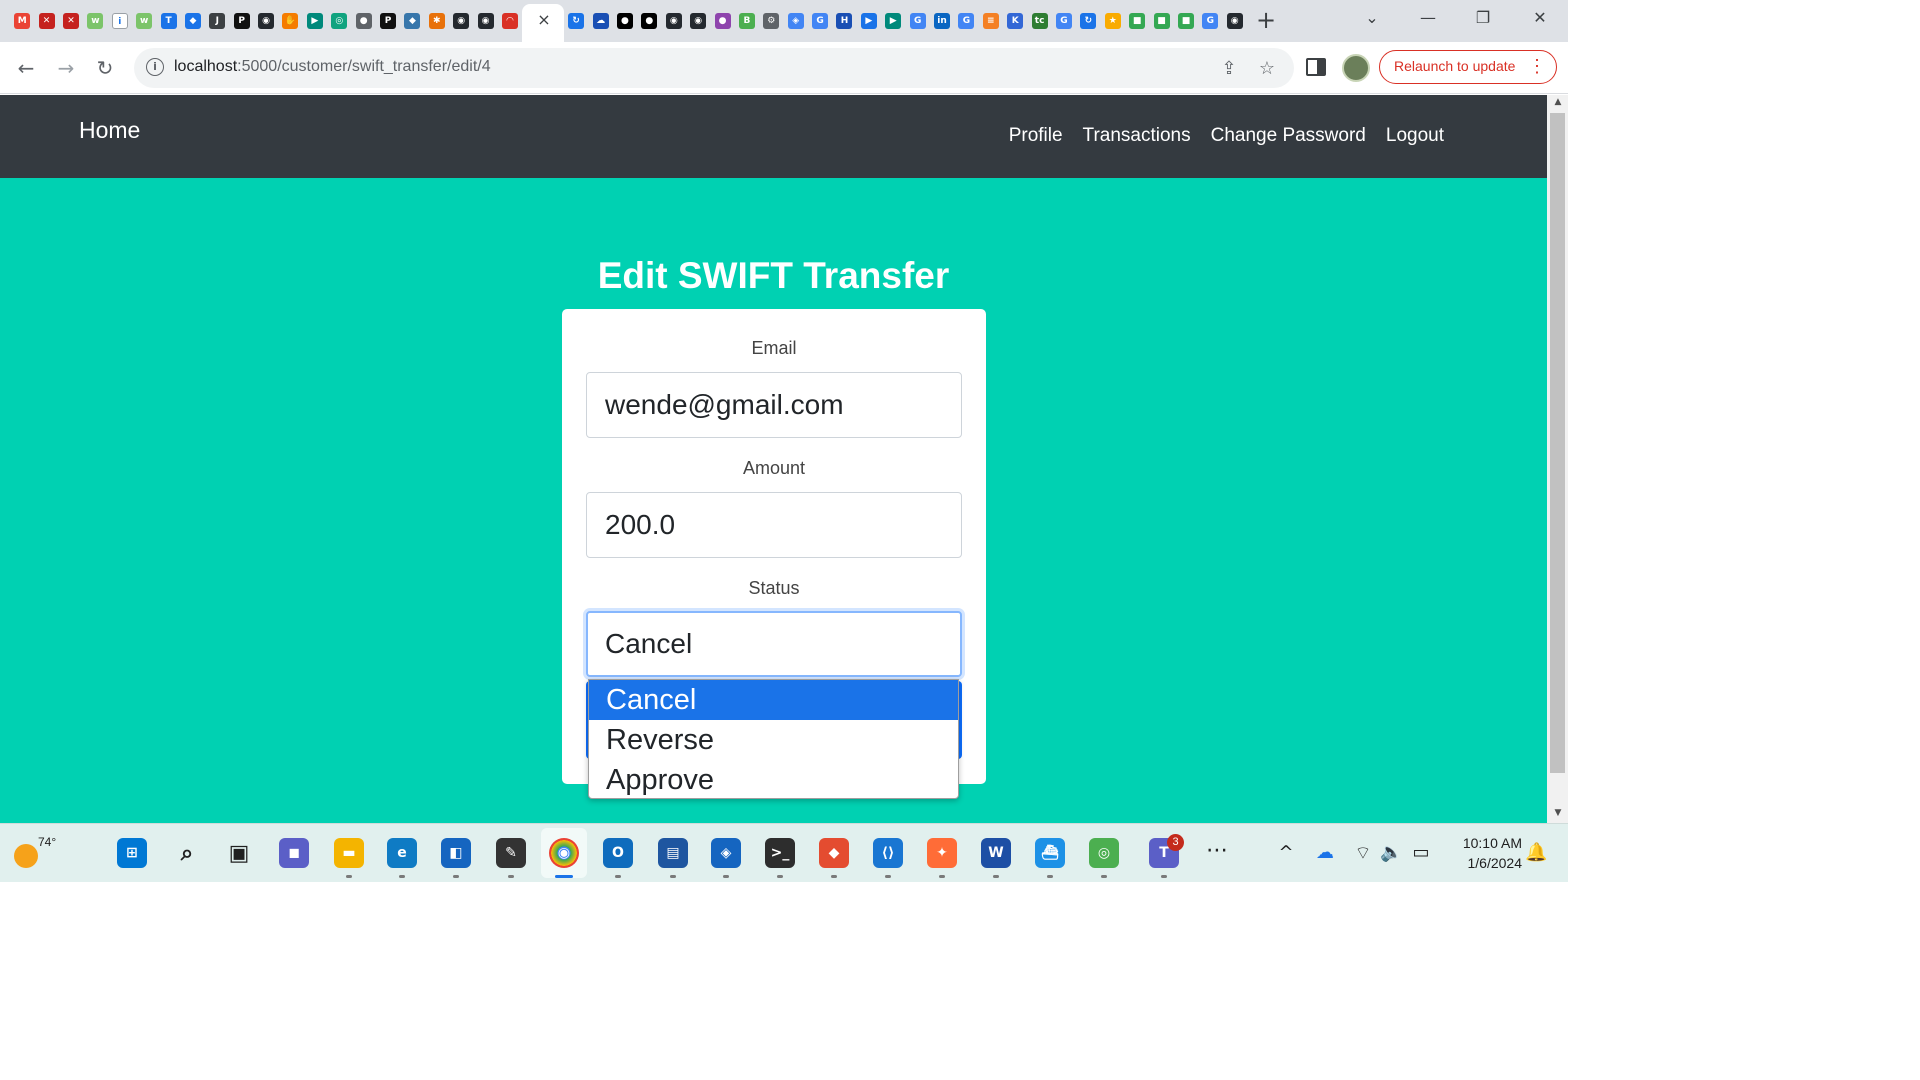 Image resolution: width=1920 pixels, height=1080 pixels. Describe the element at coordinates (820, 21) in the screenshot. I see `pinned-tab-google-1: G` at that location.